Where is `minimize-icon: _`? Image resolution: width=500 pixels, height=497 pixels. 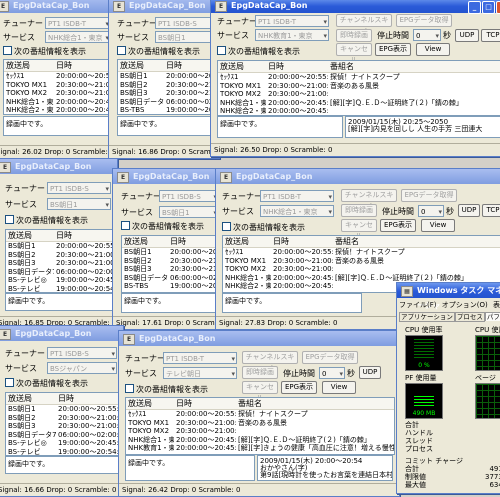
minimize-icon: _ is located at coordinates (474, 7).